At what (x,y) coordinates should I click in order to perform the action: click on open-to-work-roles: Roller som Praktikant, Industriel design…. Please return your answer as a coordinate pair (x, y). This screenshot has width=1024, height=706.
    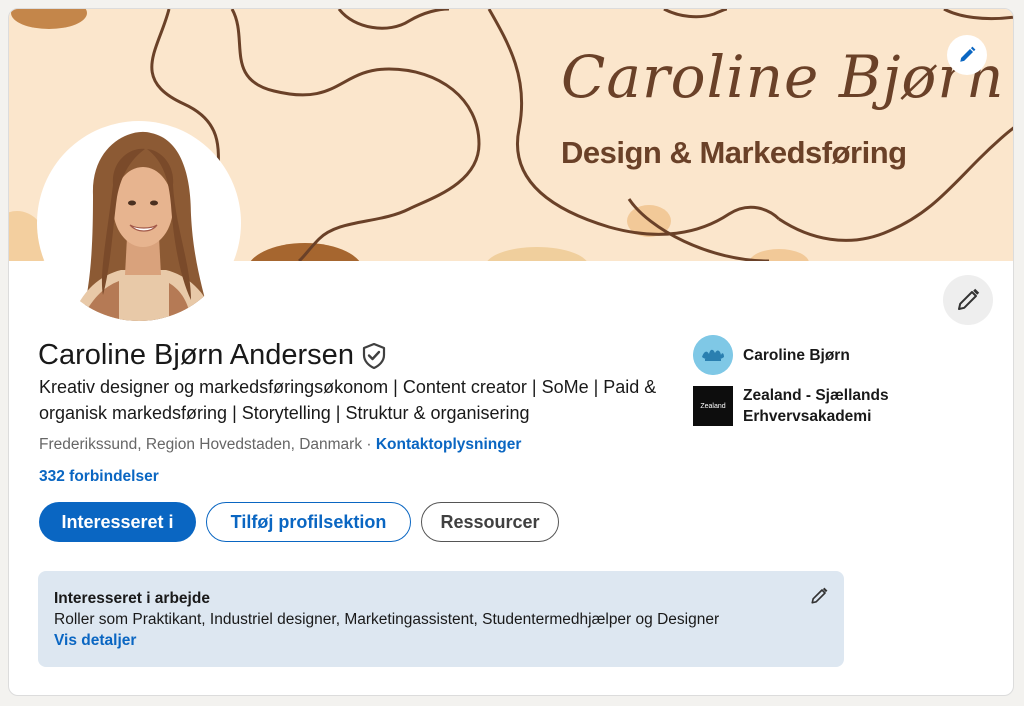
    Looking at the image, I should click on (387, 619).